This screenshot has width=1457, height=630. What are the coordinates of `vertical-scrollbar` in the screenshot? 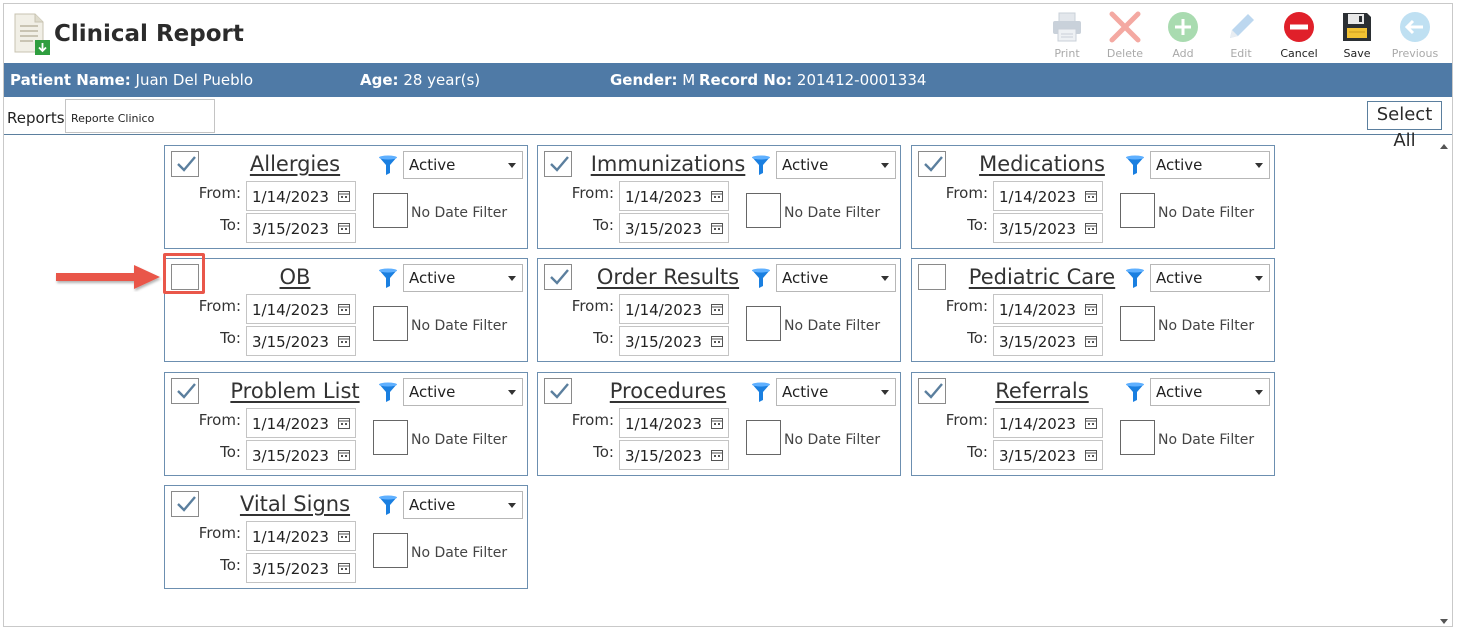 It's located at (1444, 382).